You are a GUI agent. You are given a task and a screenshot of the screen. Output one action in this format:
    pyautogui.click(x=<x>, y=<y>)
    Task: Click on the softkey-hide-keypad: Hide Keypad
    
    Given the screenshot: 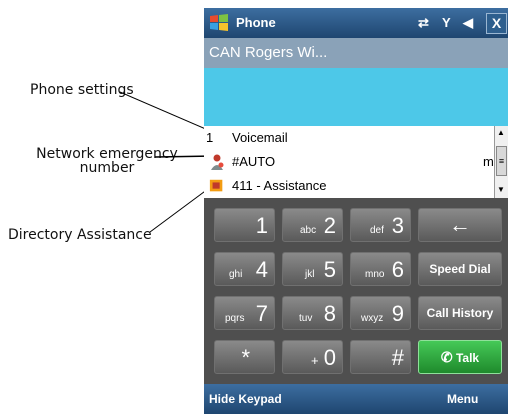 What is the action you would take?
    pyautogui.click(x=245, y=399)
    